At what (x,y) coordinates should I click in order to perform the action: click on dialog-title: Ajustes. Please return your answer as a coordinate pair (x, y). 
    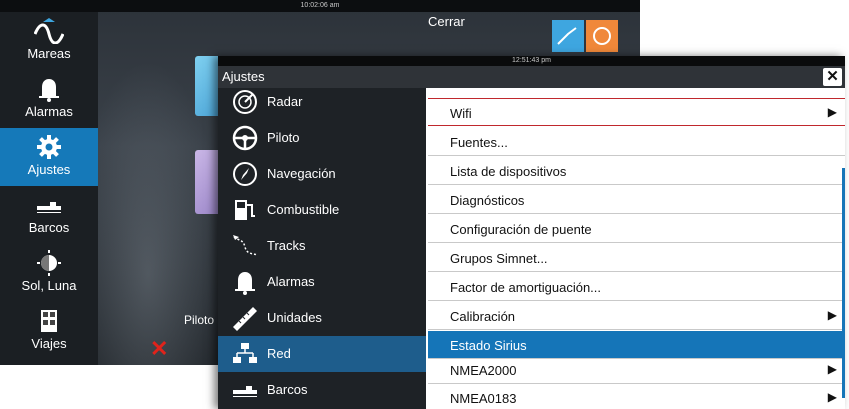
    Looking at the image, I should click on (531, 77).